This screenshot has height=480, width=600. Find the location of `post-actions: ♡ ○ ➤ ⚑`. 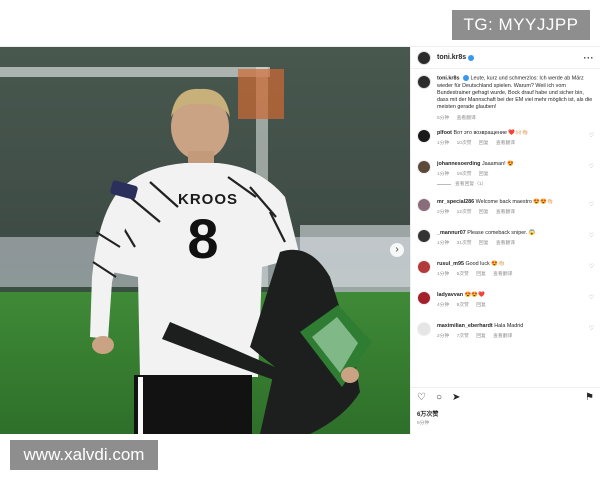

post-actions: ♡ ○ ➤ ⚑ is located at coordinates (505, 397).